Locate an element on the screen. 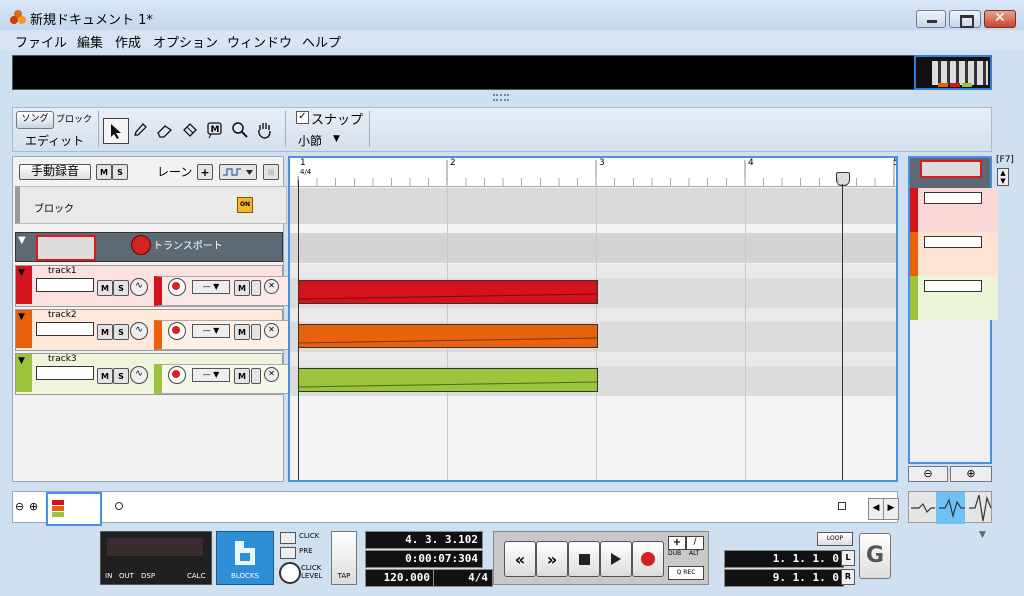 The image size is (1024, 596). snap-checkbox: ✓ is located at coordinates (302, 117).